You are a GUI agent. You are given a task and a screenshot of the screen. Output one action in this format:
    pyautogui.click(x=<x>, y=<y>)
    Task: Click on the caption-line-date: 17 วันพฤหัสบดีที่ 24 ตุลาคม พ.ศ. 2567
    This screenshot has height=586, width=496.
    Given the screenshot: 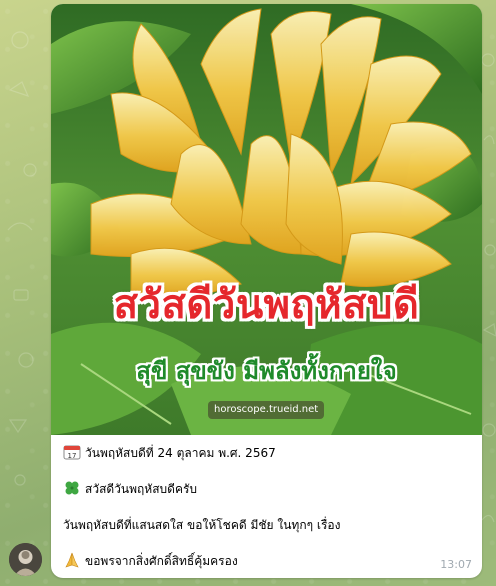 What is the action you would take?
    pyautogui.click(x=169, y=453)
    